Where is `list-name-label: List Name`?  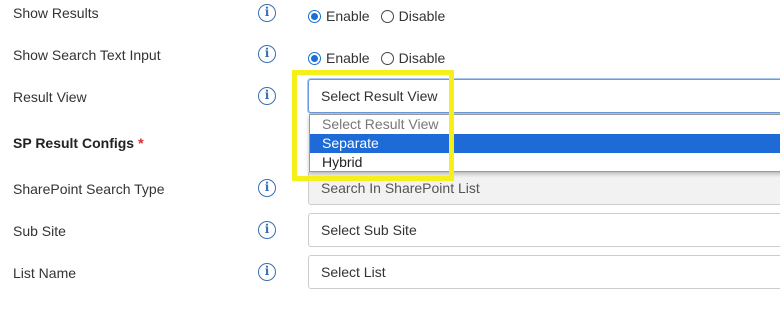
list-name-label: List Name is located at coordinates (45, 273).